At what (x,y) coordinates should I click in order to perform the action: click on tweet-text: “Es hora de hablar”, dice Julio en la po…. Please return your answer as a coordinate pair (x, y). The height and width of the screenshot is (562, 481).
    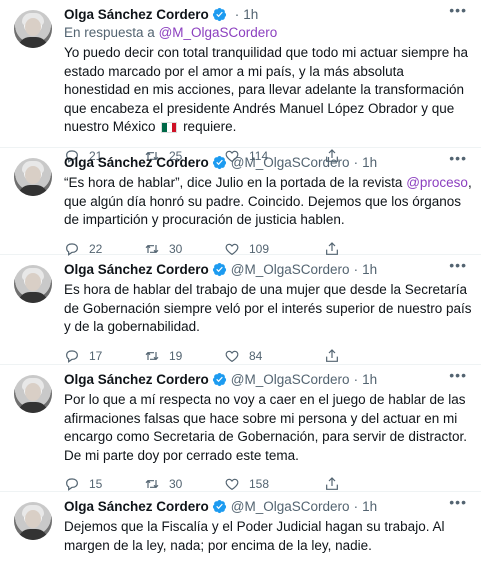
    Looking at the image, I should click on (268, 201).